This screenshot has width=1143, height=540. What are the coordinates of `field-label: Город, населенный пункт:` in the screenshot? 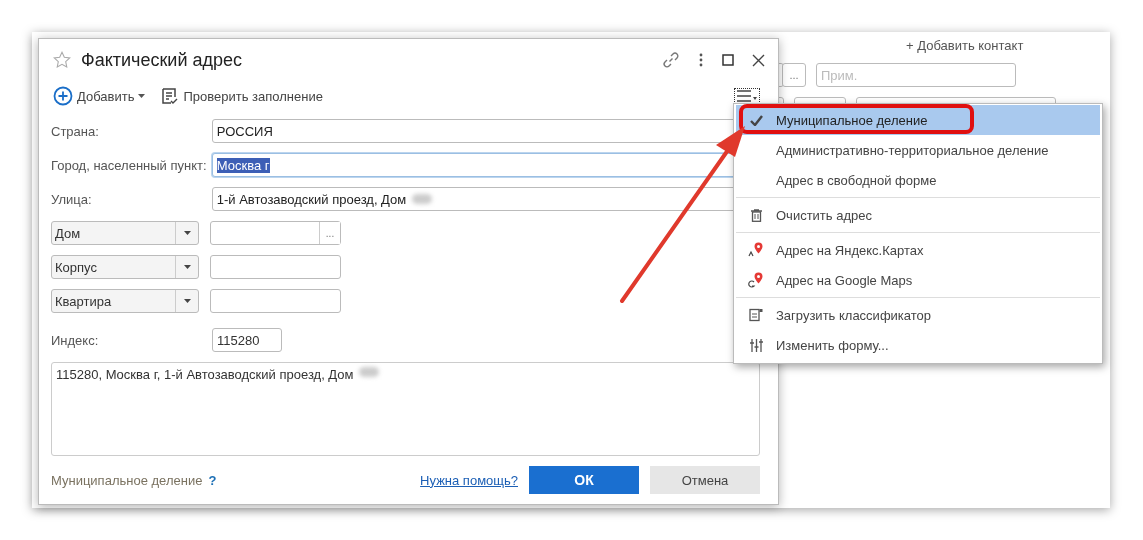 It's located at (129, 165).